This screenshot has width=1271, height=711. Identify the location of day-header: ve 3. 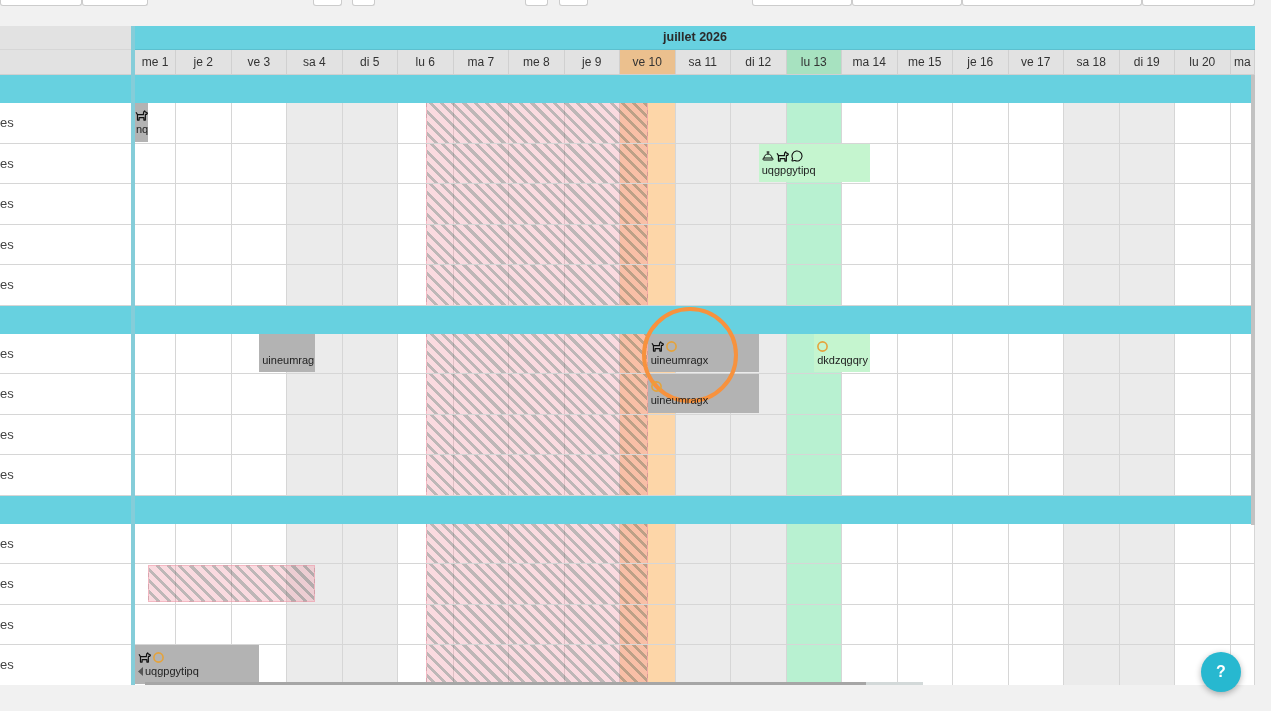
(259, 62).